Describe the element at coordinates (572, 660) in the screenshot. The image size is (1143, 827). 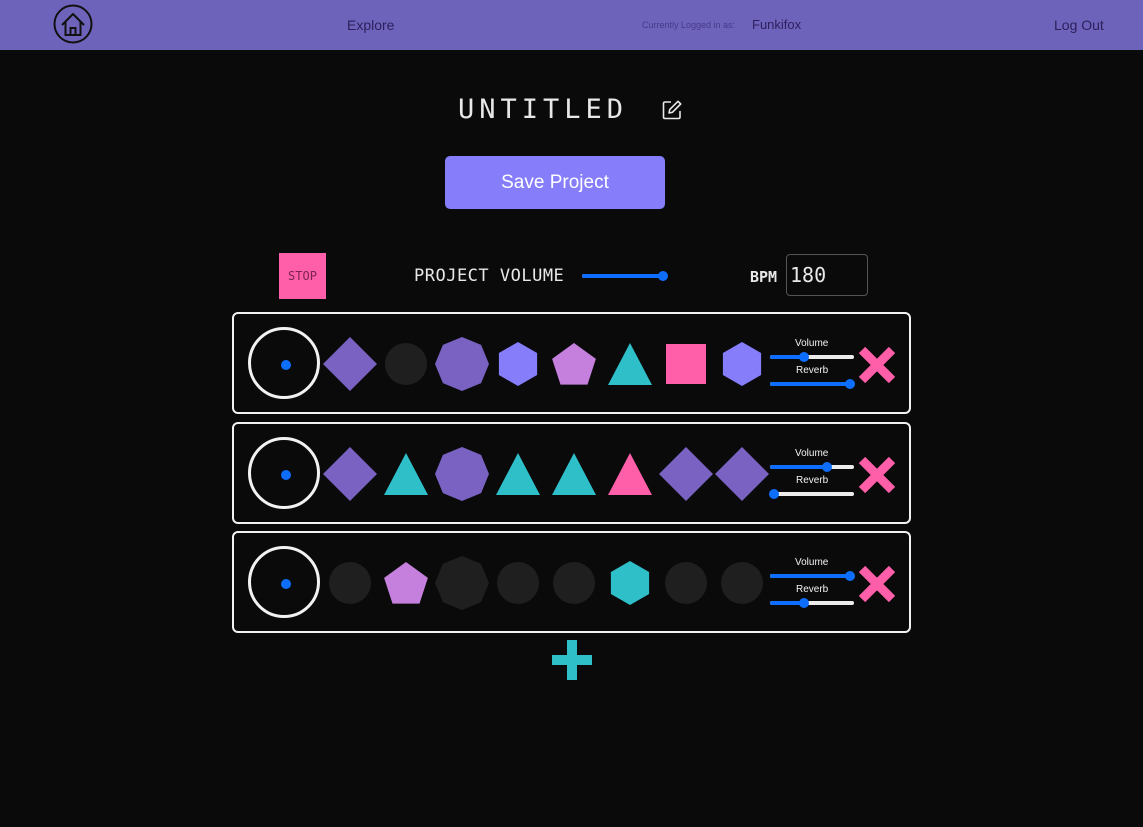
I see `add-track-icon` at that location.